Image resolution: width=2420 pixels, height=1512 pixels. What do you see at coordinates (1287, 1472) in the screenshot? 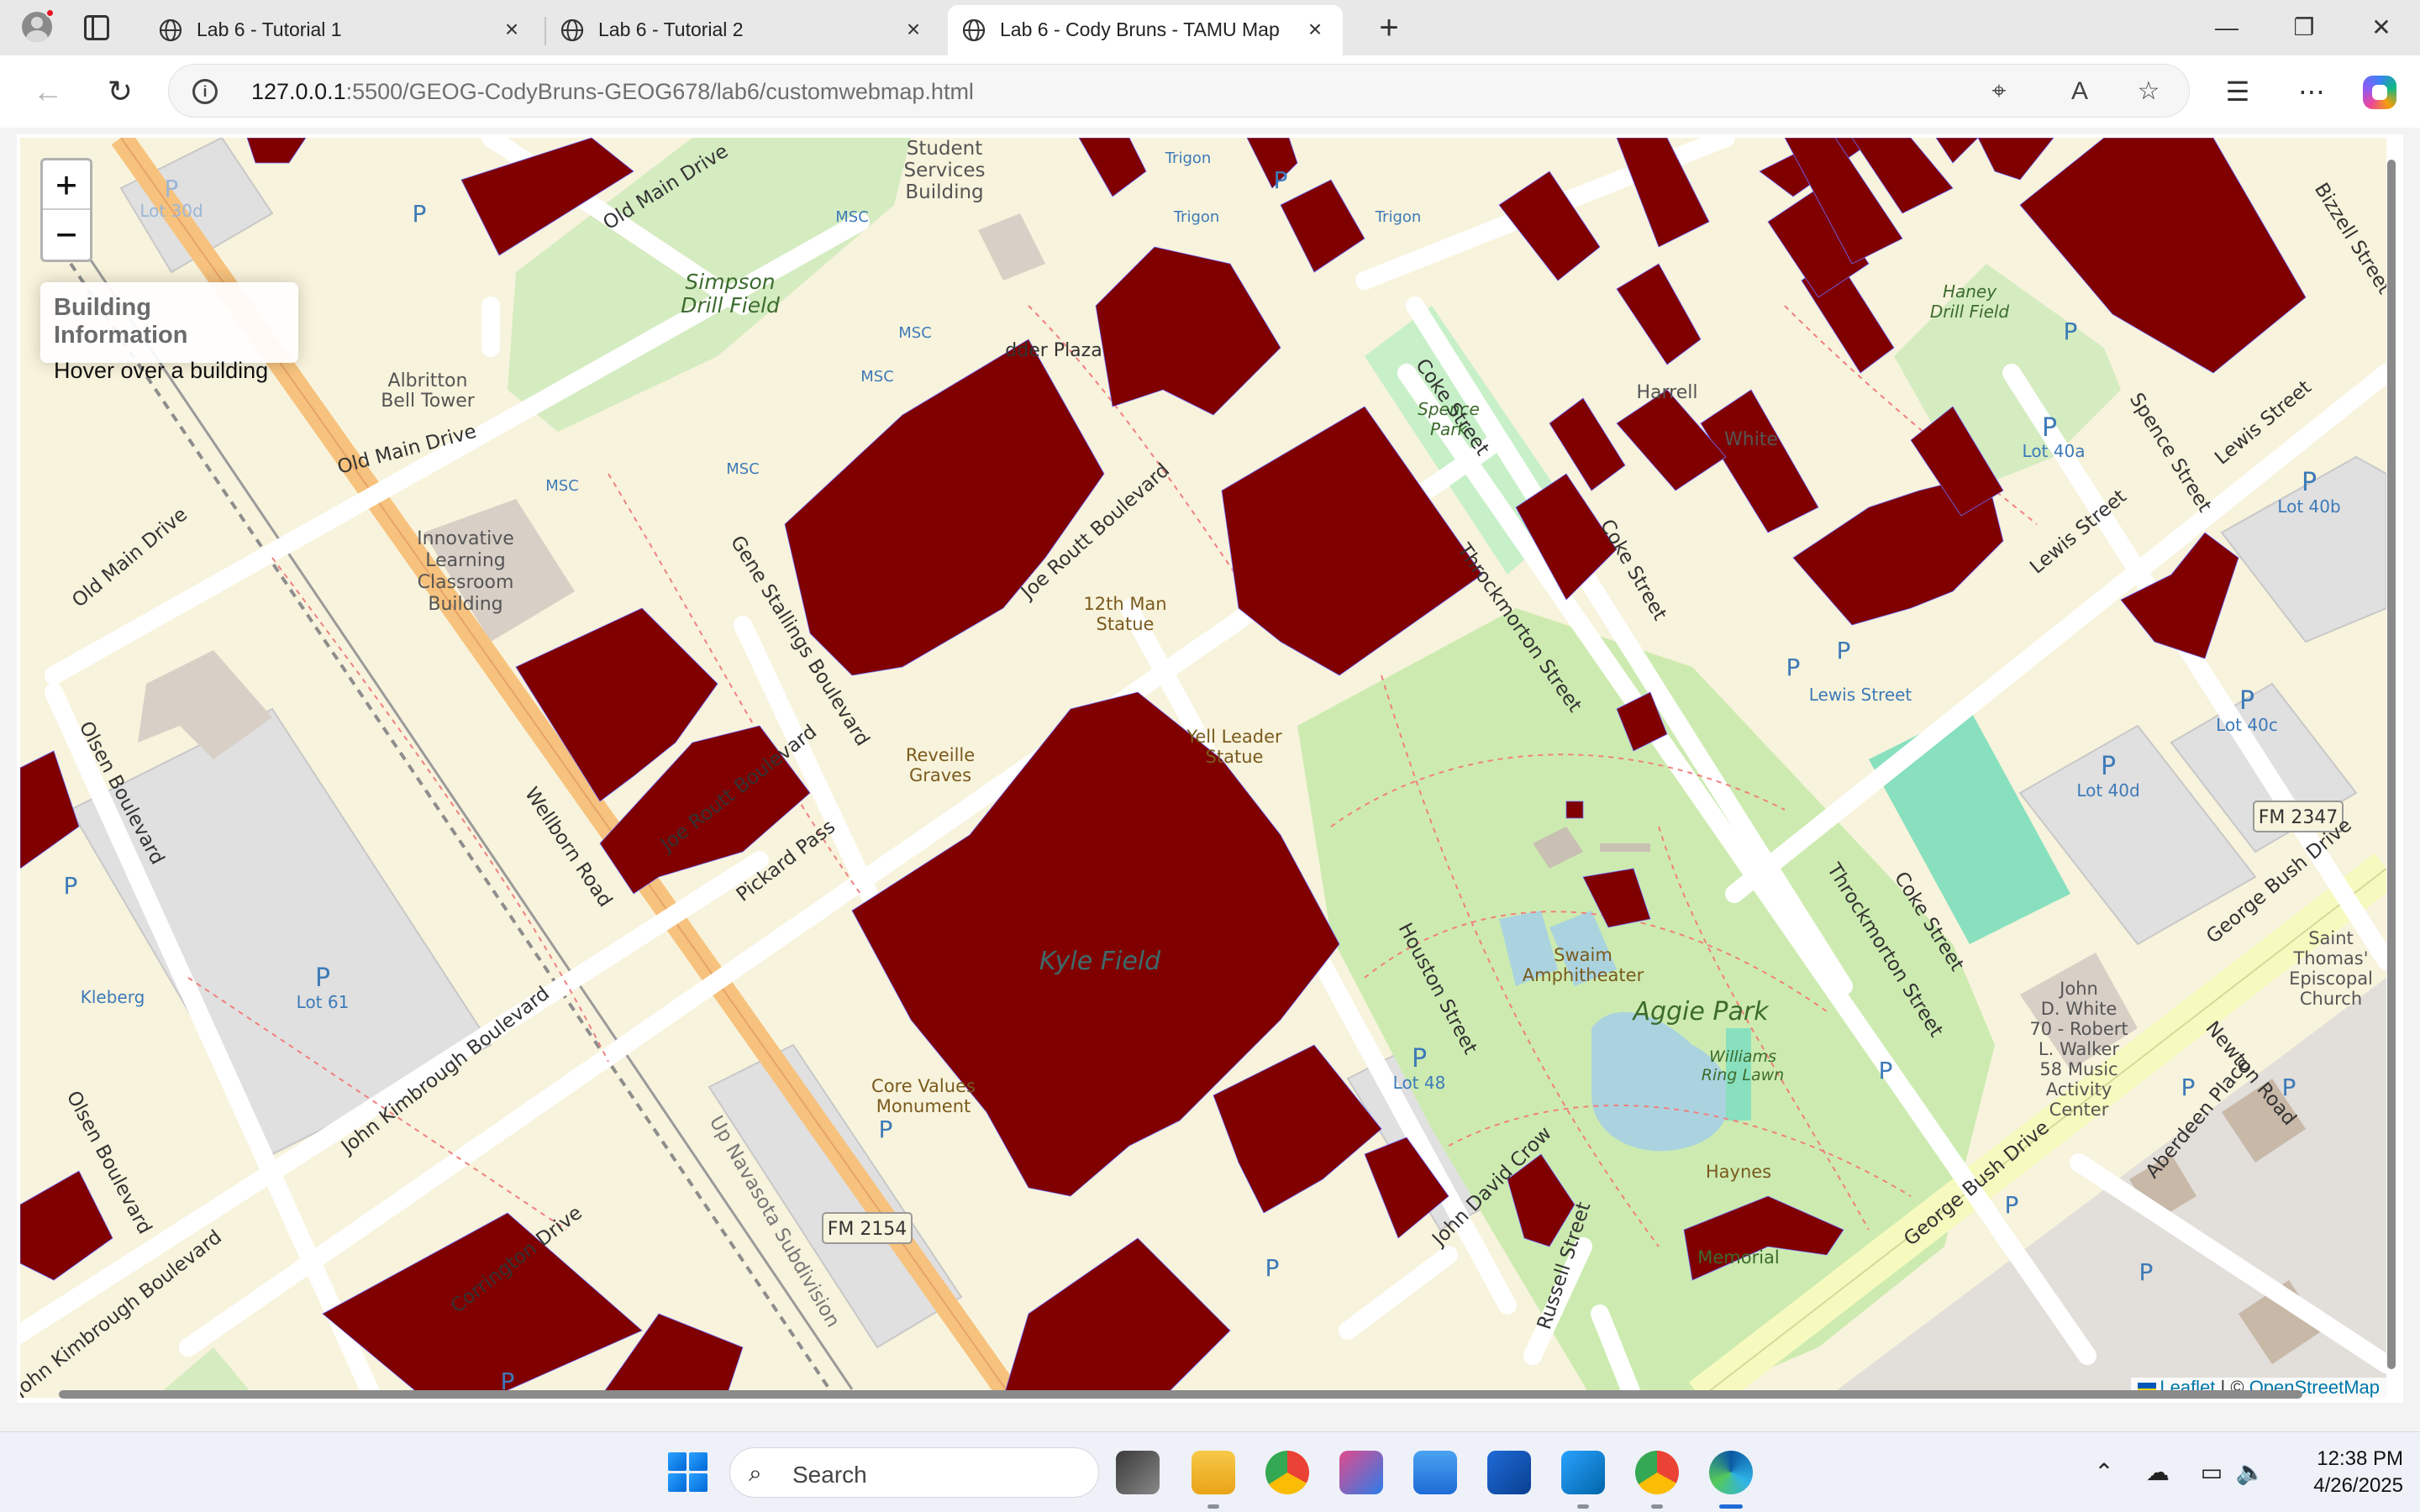
I see `chrome-icon` at bounding box center [1287, 1472].